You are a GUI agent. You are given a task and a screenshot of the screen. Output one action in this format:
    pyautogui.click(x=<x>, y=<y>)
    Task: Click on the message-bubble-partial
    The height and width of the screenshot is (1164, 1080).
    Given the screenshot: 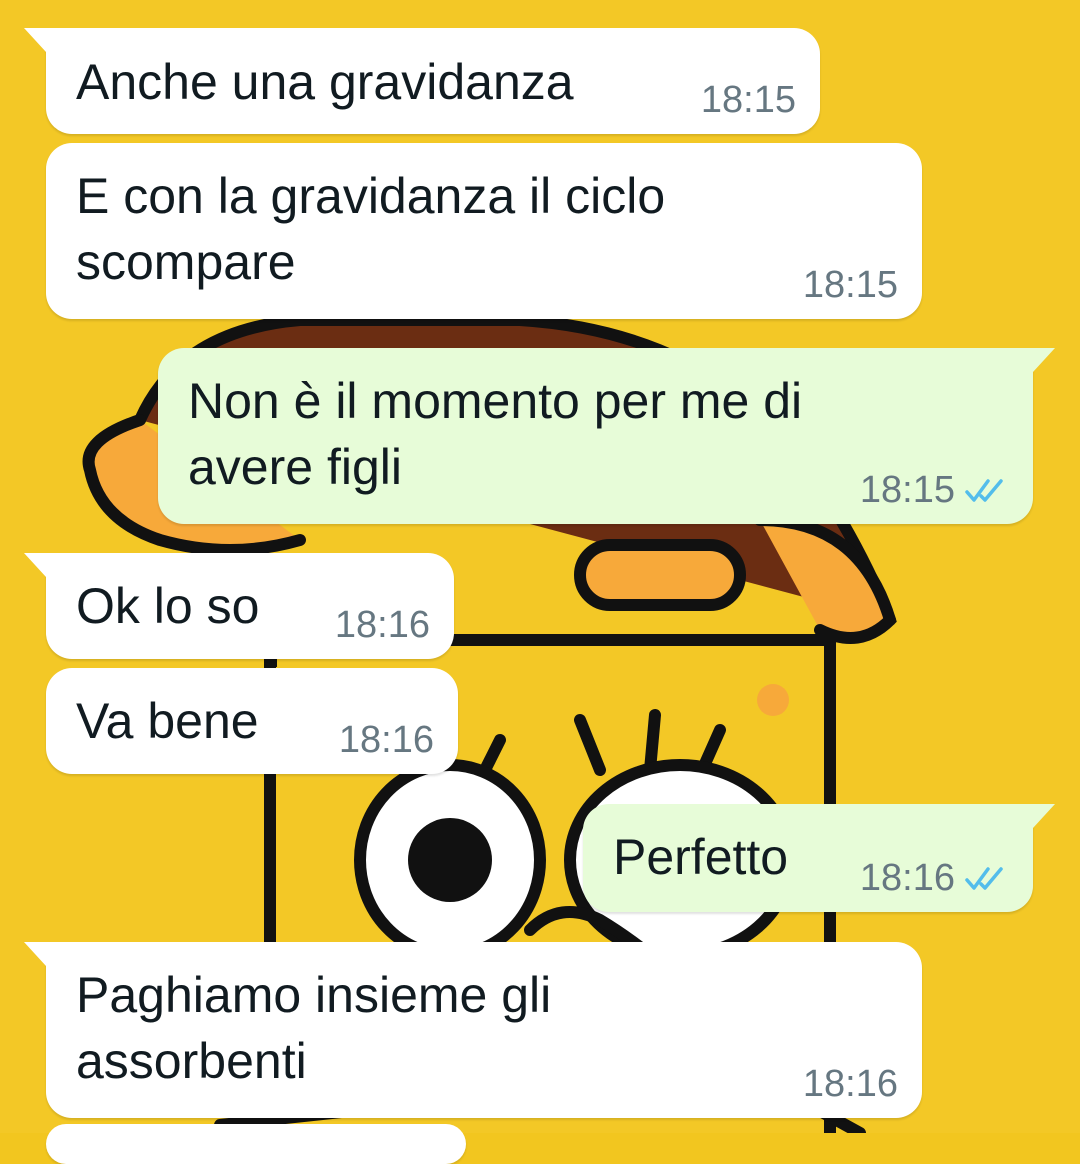 What is the action you would take?
    pyautogui.click(x=256, y=1144)
    